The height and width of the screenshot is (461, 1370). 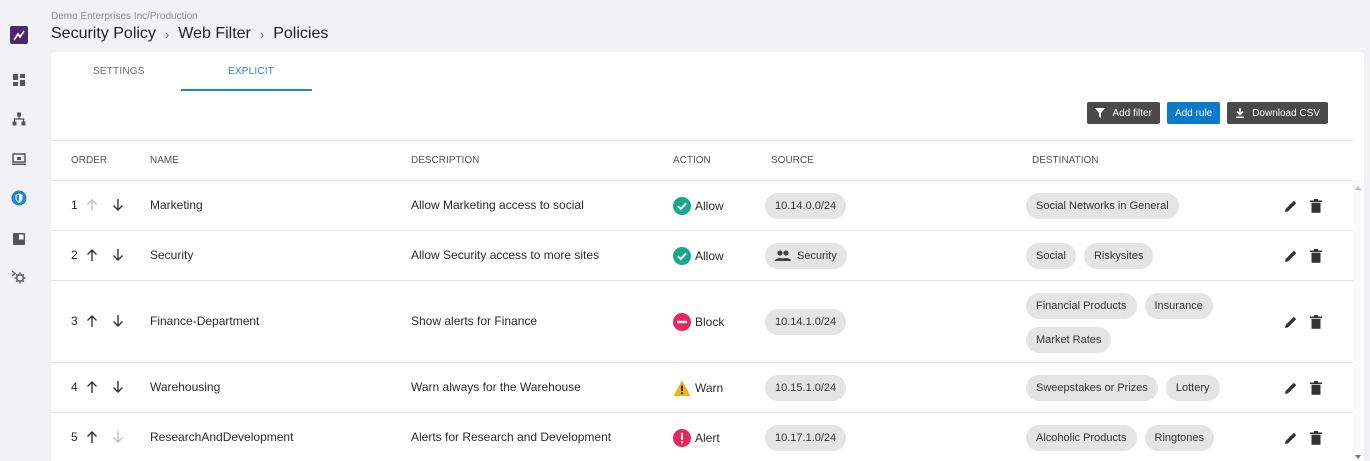 What do you see at coordinates (19, 80) in the screenshot?
I see `nav-dashboard` at bounding box center [19, 80].